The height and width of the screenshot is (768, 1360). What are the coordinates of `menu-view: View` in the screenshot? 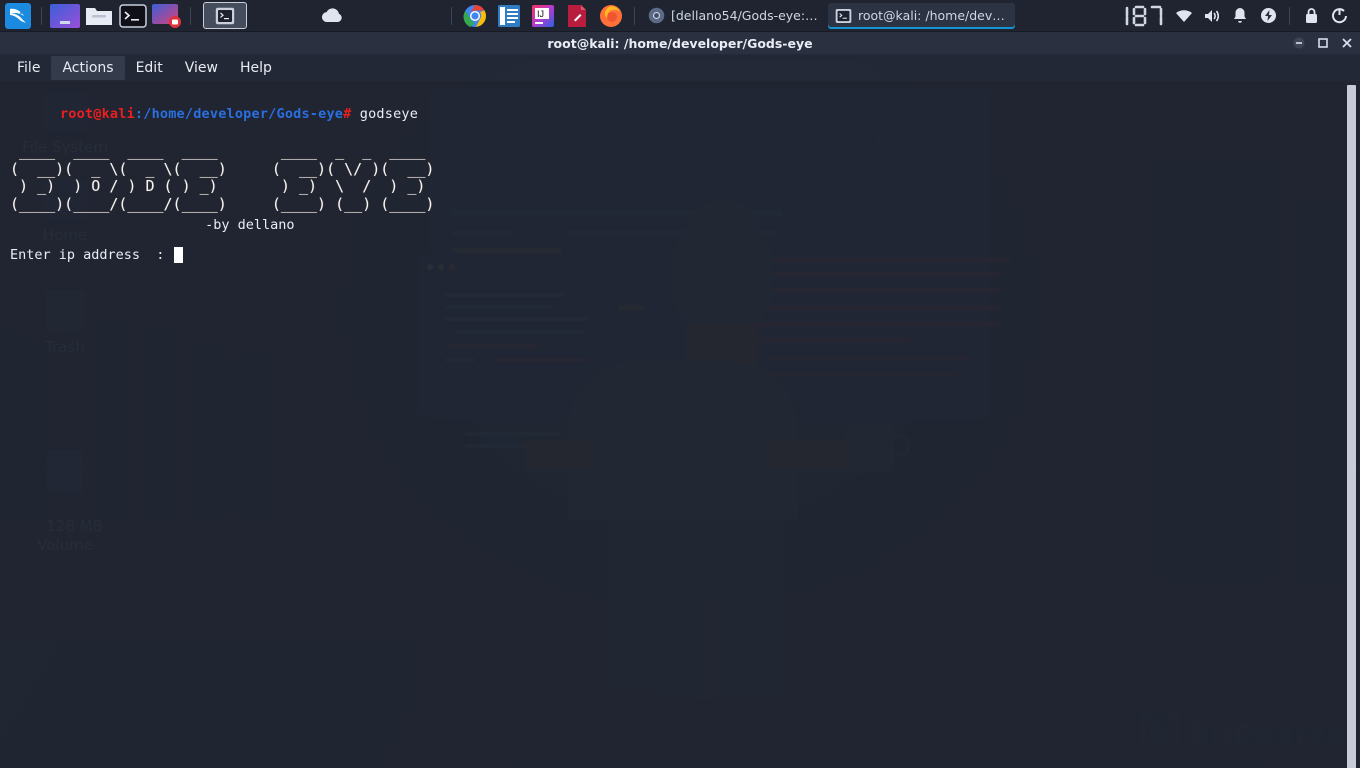 It's located at (201, 68).